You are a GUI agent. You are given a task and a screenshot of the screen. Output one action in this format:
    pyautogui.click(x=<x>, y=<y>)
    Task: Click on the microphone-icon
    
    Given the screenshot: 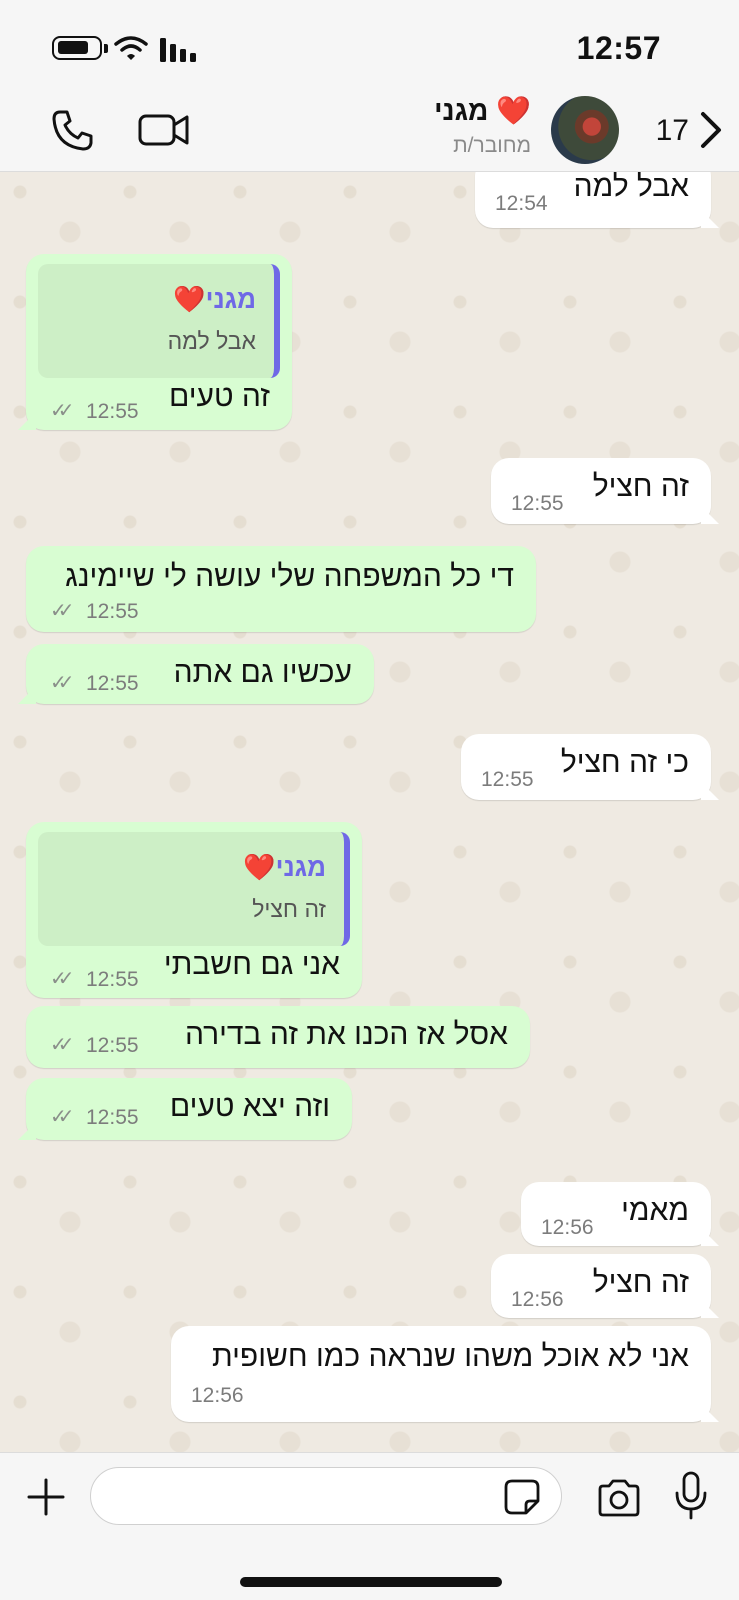 What is the action you would take?
    pyautogui.click(x=691, y=1496)
    